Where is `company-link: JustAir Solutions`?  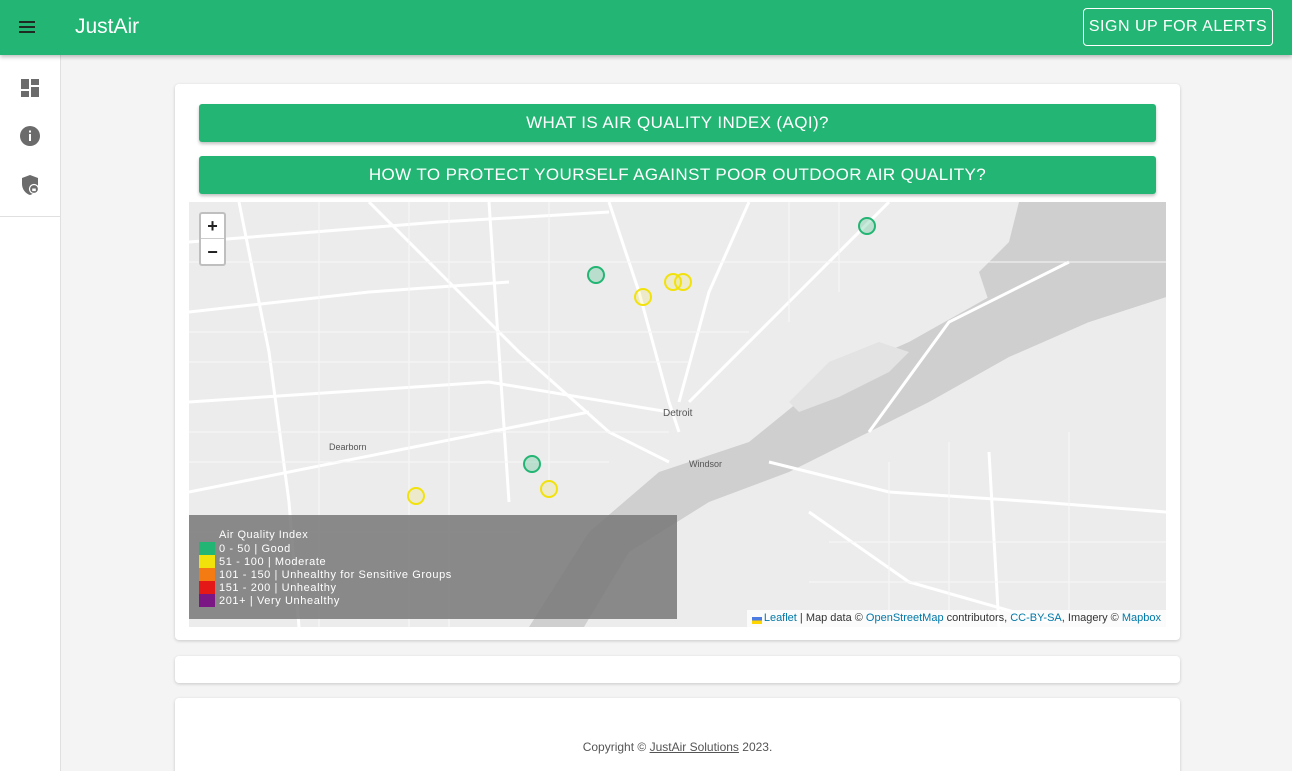
company-link: JustAir Solutions is located at coordinates (694, 747).